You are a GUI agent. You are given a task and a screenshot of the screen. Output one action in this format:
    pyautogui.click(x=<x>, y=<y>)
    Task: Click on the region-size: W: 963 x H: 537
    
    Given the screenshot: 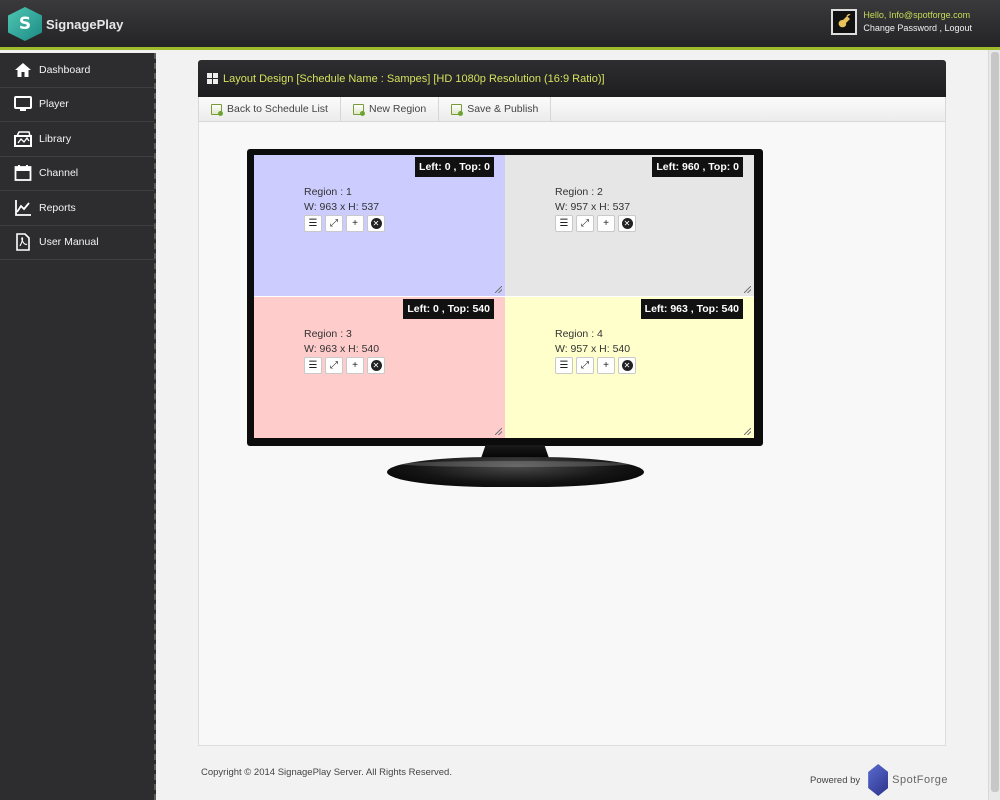 What is the action you would take?
    pyautogui.click(x=342, y=207)
    